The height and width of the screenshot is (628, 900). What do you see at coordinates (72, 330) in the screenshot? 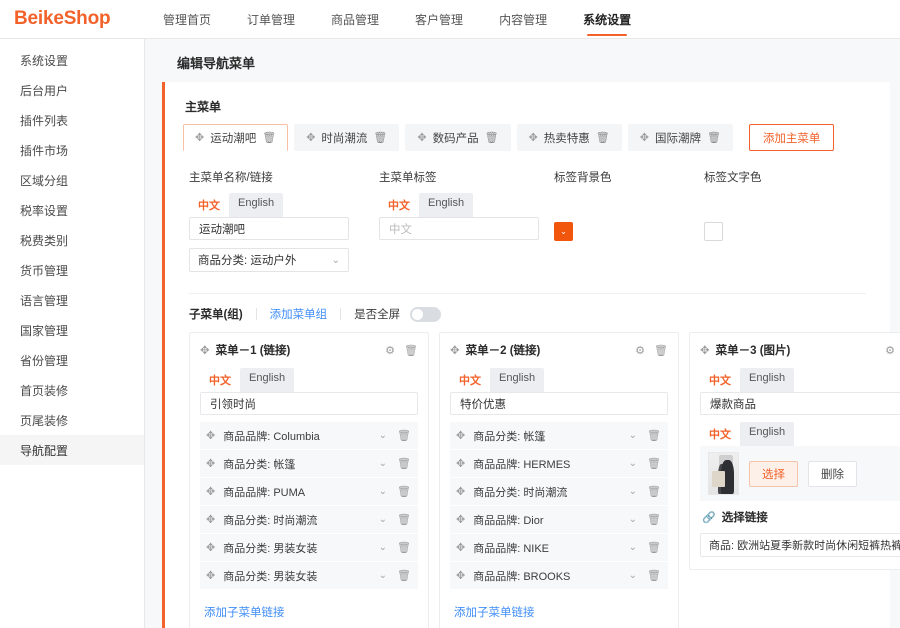
I see `sidebar-item-country: 国家管理` at bounding box center [72, 330].